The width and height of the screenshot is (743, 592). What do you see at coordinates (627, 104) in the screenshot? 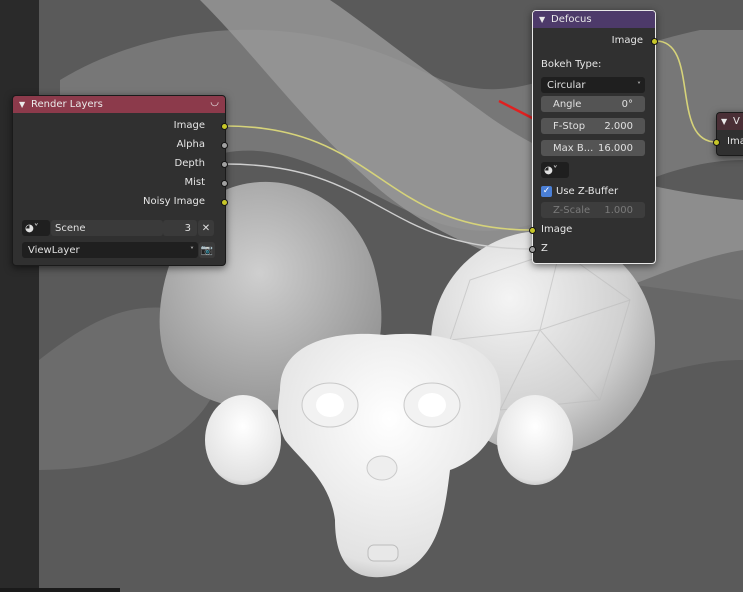
I see `angle-value: 0°` at bounding box center [627, 104].